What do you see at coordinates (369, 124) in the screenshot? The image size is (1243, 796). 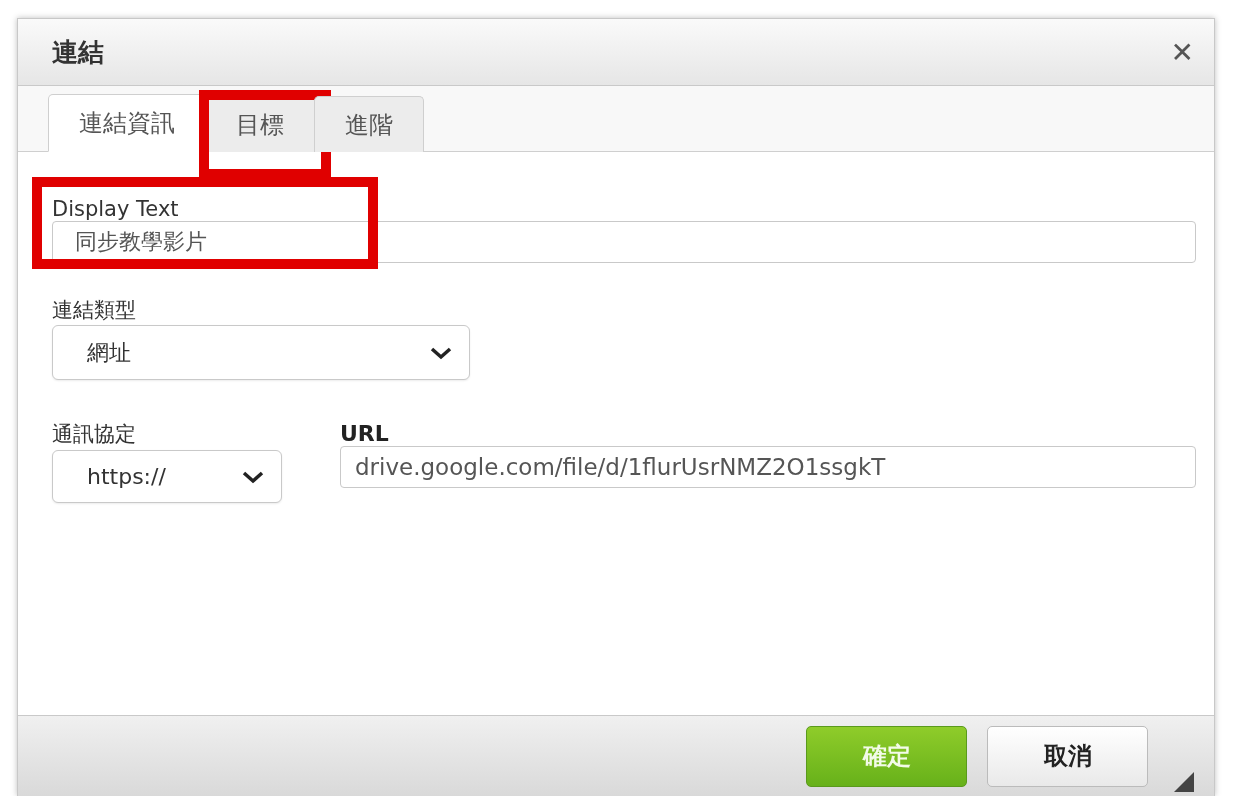 I see `tab: 進階` at bounding box center [369, 124].